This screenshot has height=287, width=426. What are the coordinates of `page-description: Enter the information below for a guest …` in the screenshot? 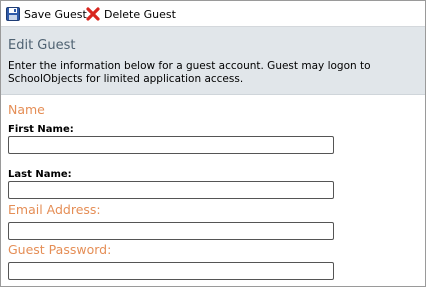 It's located at (189, 72).